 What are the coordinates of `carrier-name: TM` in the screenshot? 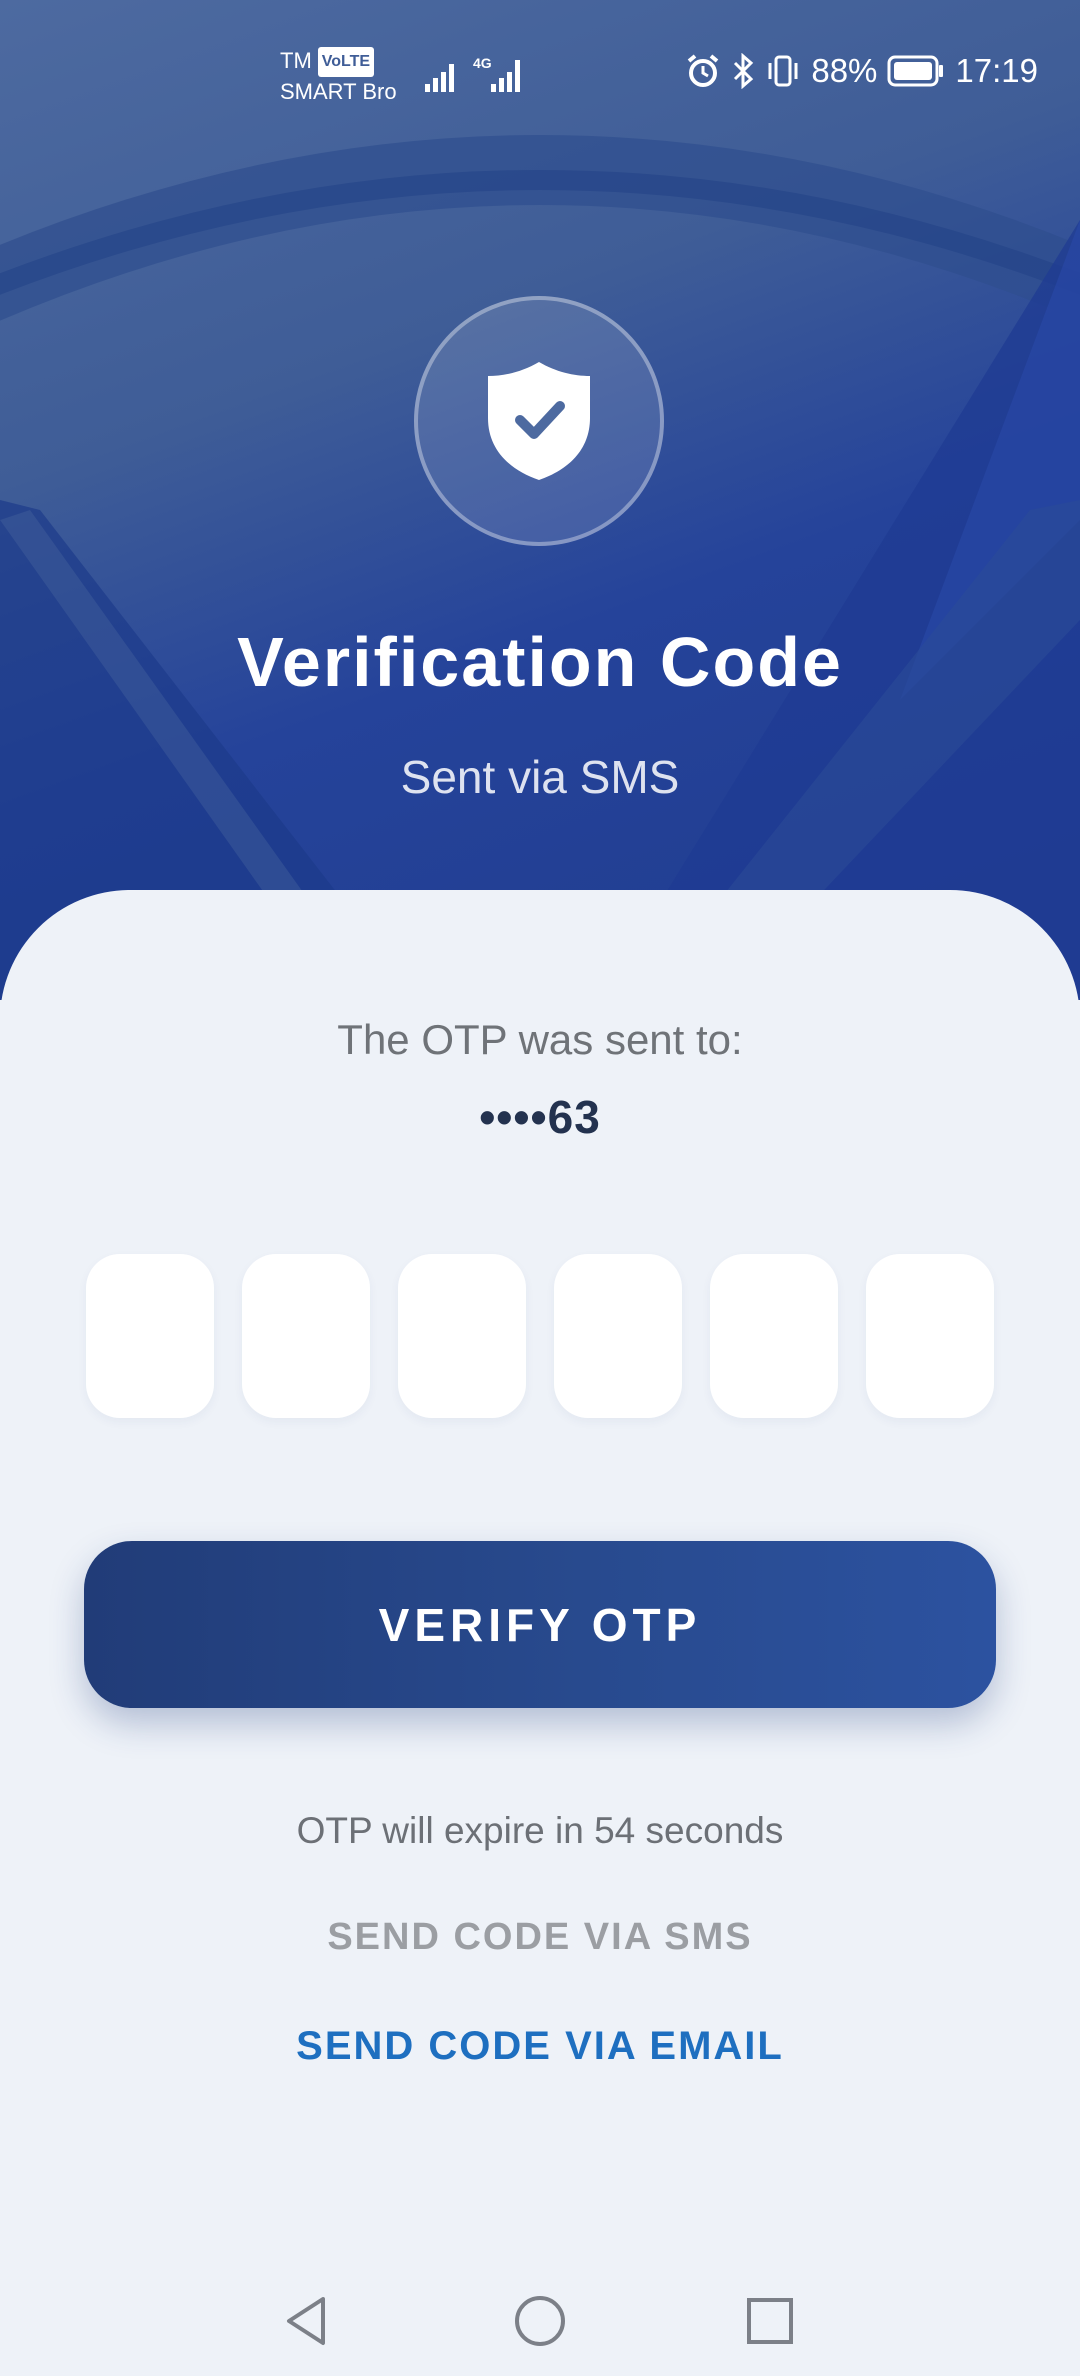 It's located at (296, 60).